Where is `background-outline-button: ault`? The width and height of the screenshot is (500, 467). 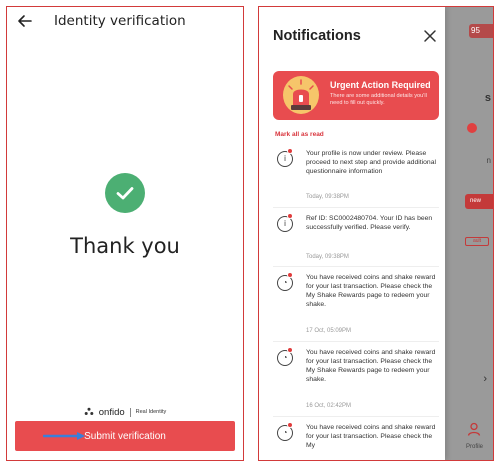 background-outline-button: ault is located at coordinates (477, 241).